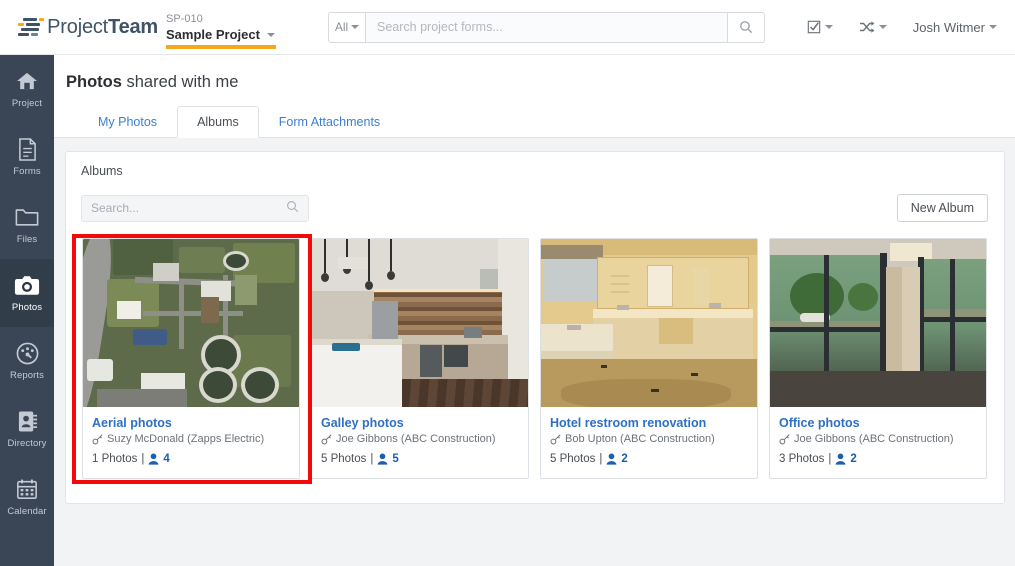 This screenshot has width=1015, height=566. What do you see at coordinates (27, 489) in the screenshot?
I see `calendar-icon` at bounding box center [27, 489].